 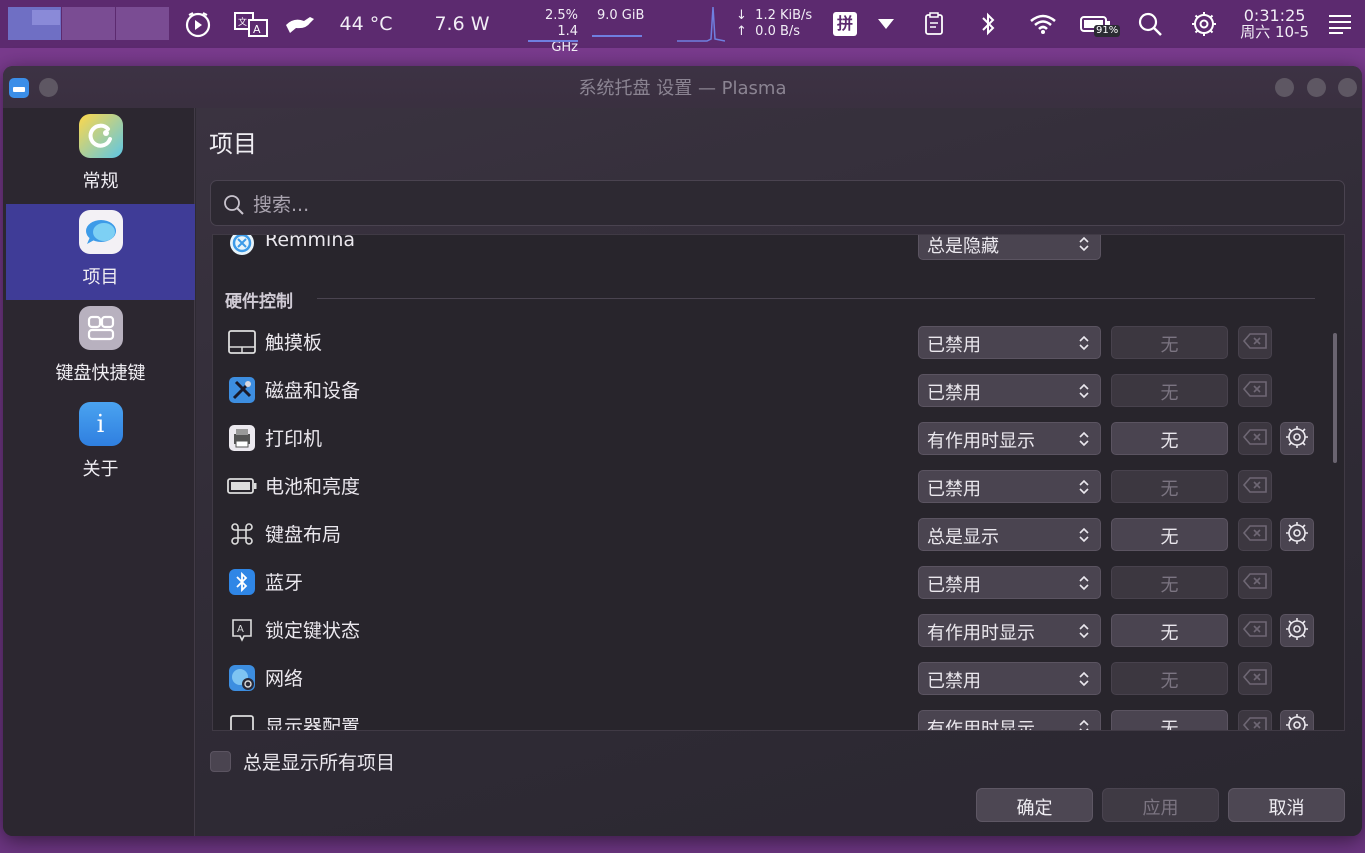 What do you see at coordinates (48, 87) in the screenshot?
I see `window-menu-button` at bounding box center [48, 87].